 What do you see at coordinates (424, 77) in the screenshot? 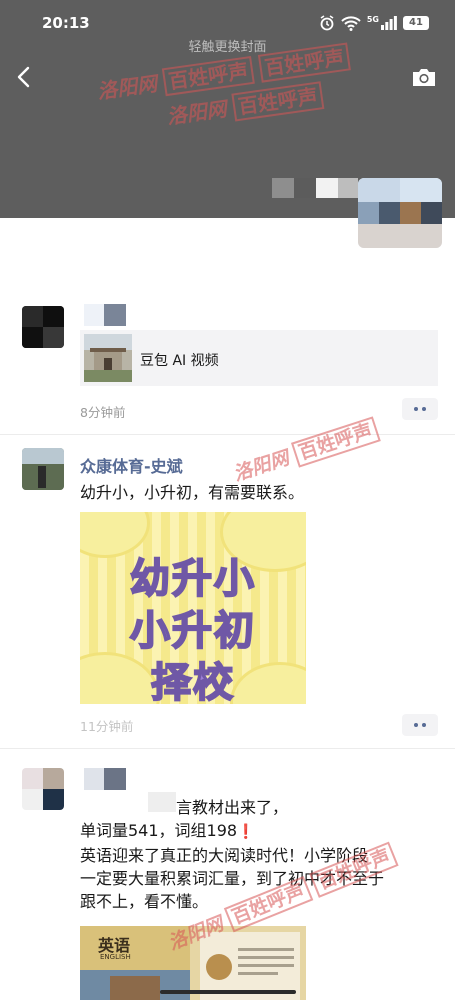
I see `camera-icon` at bounding box center [424, 77].